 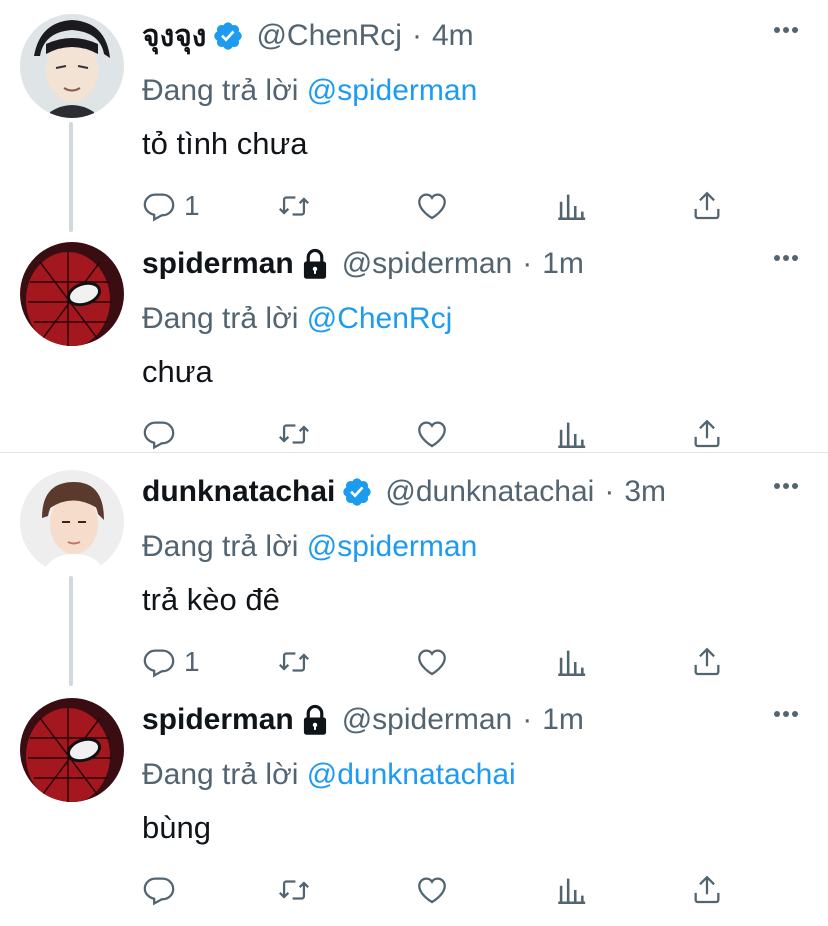 What do you see at coordinates (238, 492) in the screenshot?
I see `user-name: dunknatachai` at bounding box center [238, 492].